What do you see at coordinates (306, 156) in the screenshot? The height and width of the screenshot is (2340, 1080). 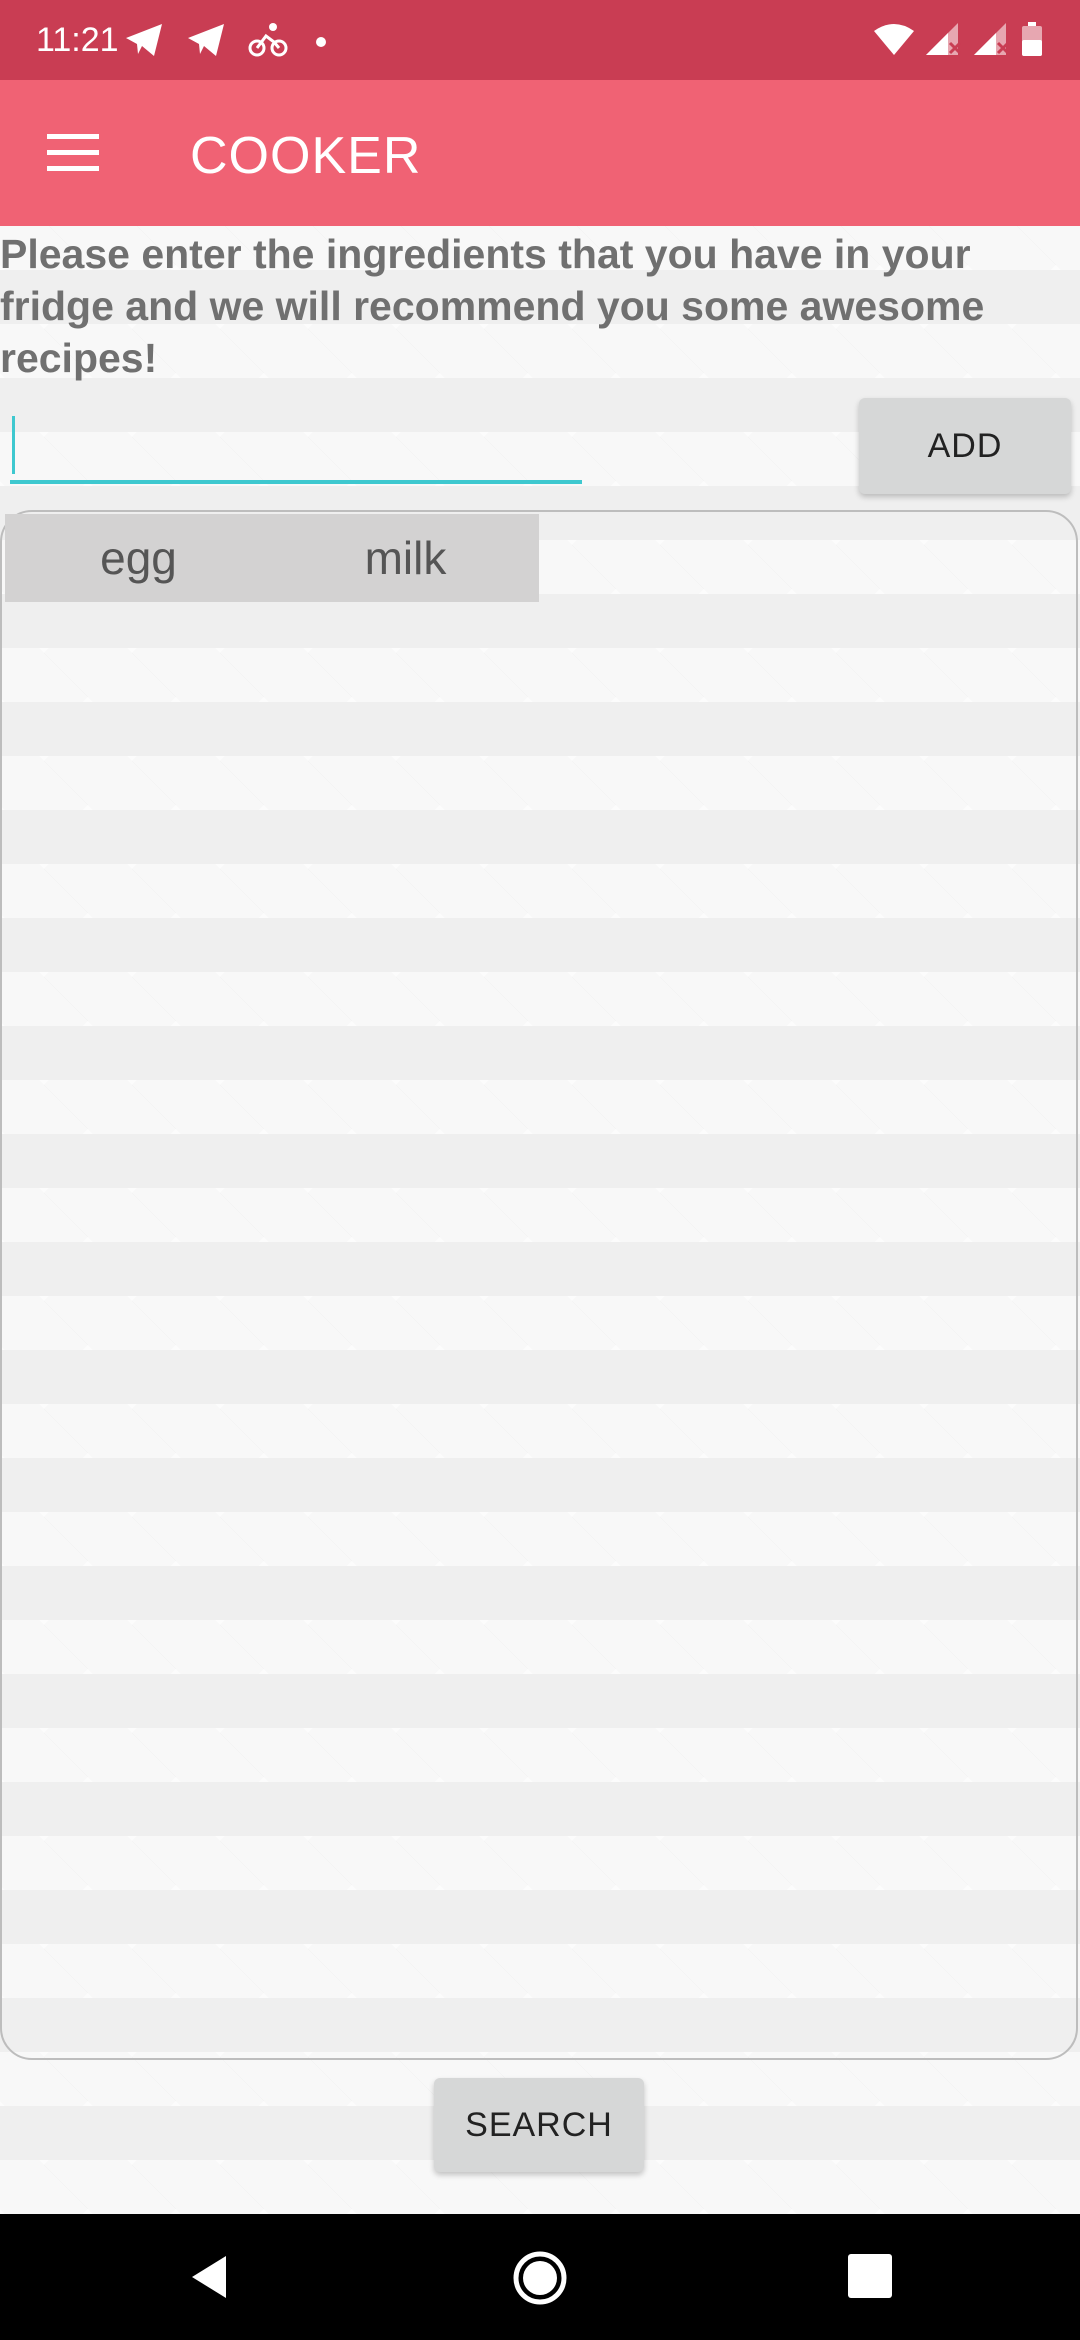 I see `app-title: COOKER` at bounding box center [306, 156].